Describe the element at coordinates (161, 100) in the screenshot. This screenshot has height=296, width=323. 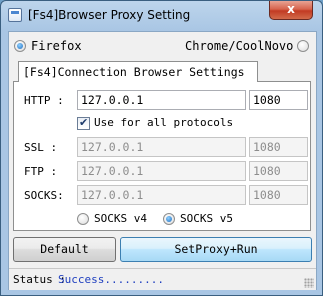
I see `http-host-input: 127.0.0.1` at that location.